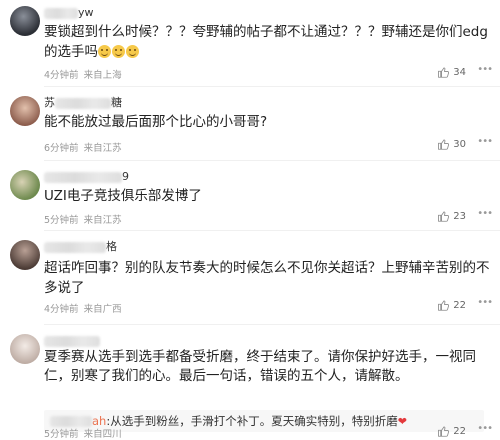 This screenshot has height=440, width=500. What do you see at coordinates (83, 103) in the screenshot?
I see `comment-username: 苏糖` at bounding box center [83, 103].